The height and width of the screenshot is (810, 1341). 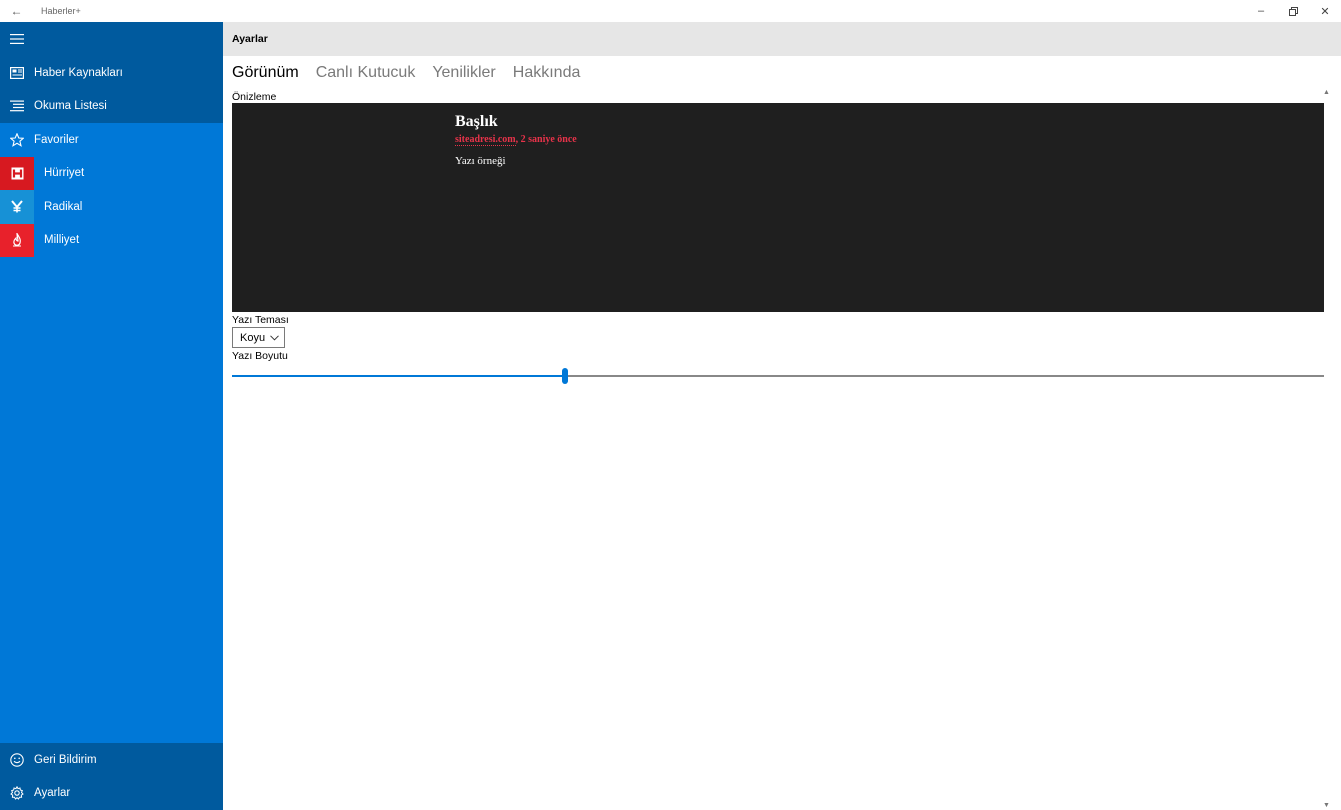 I want to click on sidebar-item-radikal: Radikal, so click(x=111, y=207).